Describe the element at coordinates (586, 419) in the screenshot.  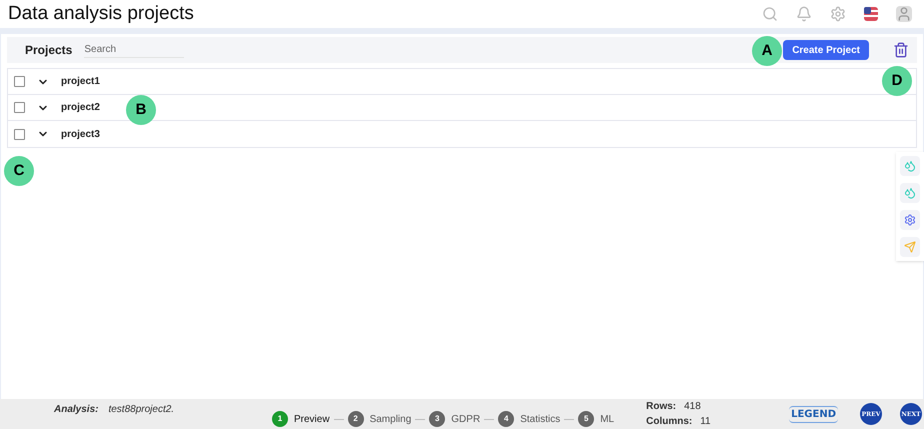
I see `step-number: 5` at that location.